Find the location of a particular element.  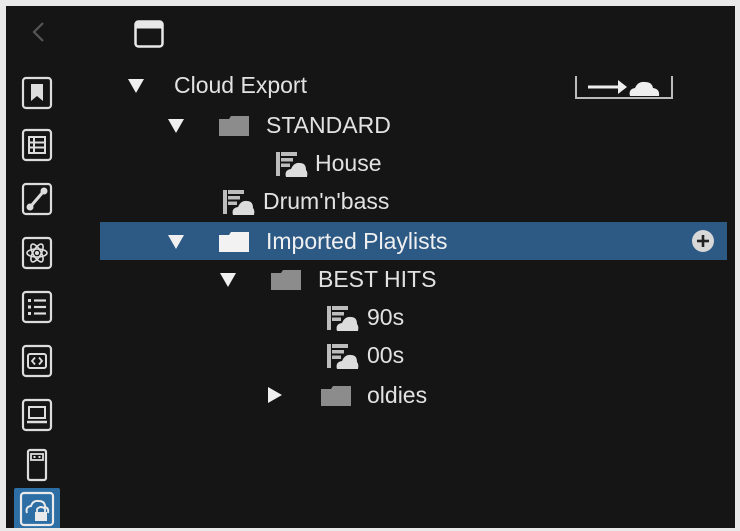

tree-row-imported-playlists: Imported Playlists is located at coordinates (413, 241).